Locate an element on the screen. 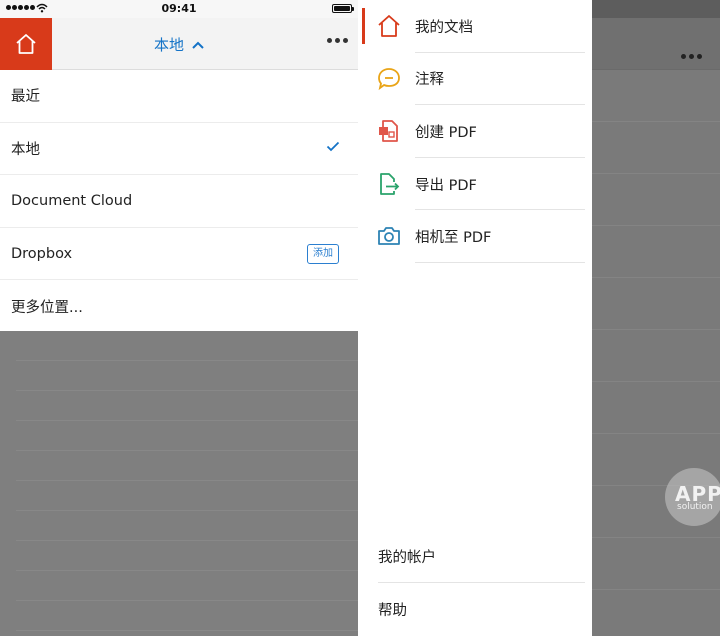 Image resolution: width=720 pixels, height=636 pixels. battery-icon is located at coordinates (343, 8).